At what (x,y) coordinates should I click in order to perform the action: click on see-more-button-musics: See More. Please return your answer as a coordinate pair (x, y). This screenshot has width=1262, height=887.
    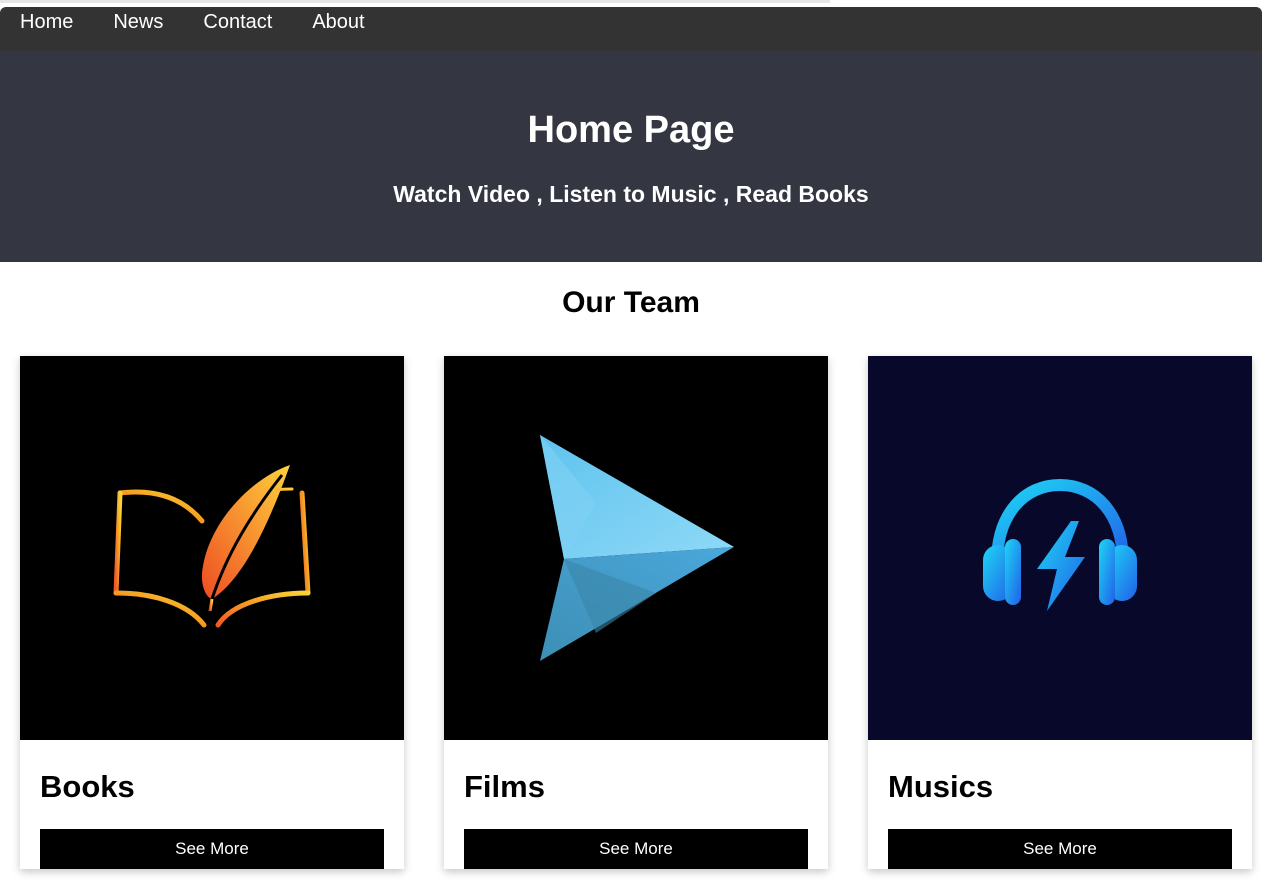
    Looking at the image, I should click on (1060, 849).